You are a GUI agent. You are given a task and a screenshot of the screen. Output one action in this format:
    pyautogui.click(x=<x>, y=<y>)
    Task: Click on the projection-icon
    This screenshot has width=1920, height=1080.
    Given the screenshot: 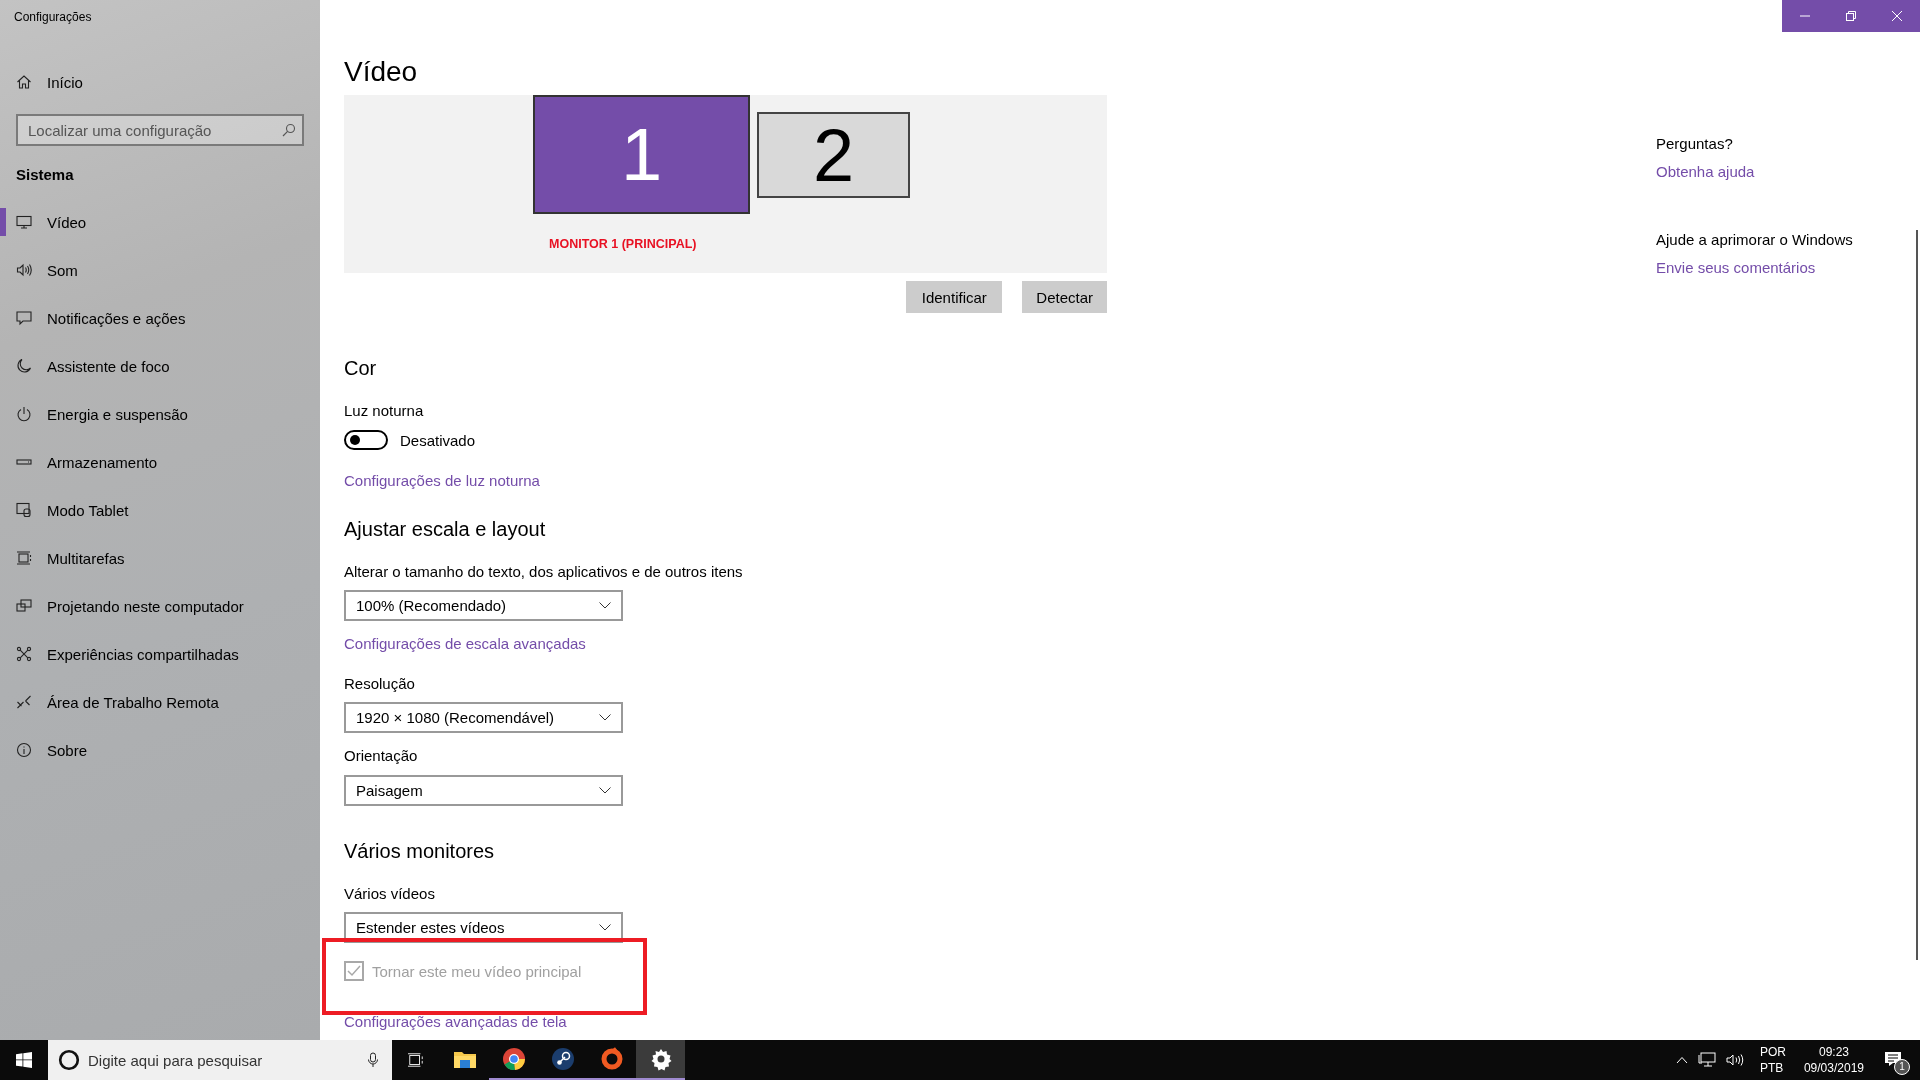 What is the action you would take?
    pyautogui.click(x=24, y=606)
    